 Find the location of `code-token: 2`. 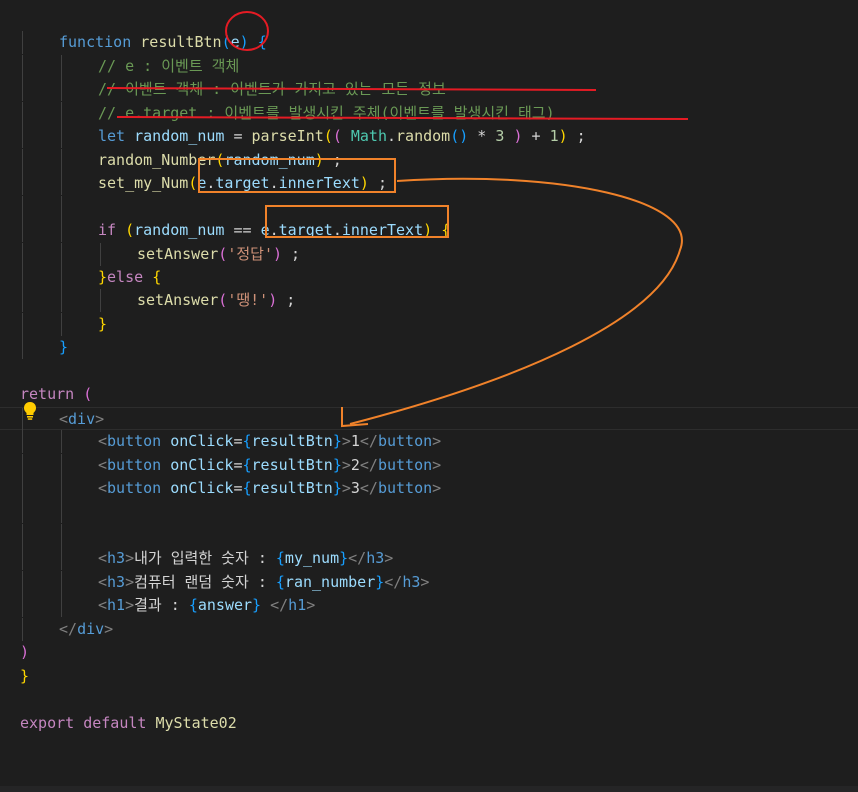

code-token: 2 is located at coordinates (355, 464).